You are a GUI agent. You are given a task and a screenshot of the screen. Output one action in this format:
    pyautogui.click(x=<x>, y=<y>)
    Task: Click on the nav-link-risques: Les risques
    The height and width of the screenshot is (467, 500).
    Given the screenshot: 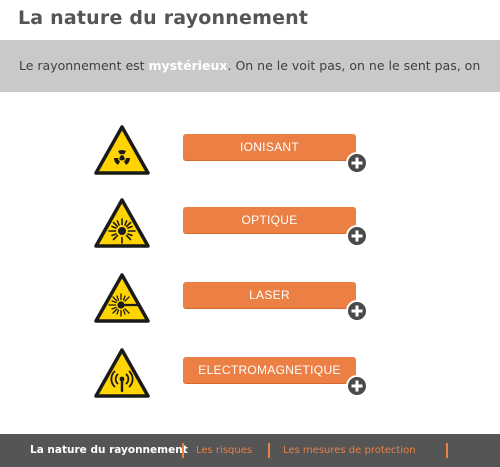 What is the action you would take?
    pyautogui.click(x=224, y=450)
    